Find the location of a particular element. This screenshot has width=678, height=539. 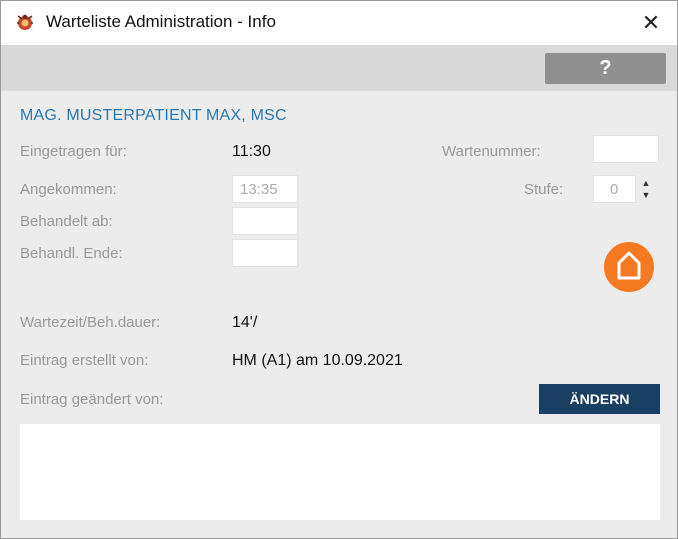

erstellt-label: Eintrag erstellt von: is located at coordinates (84, 360).